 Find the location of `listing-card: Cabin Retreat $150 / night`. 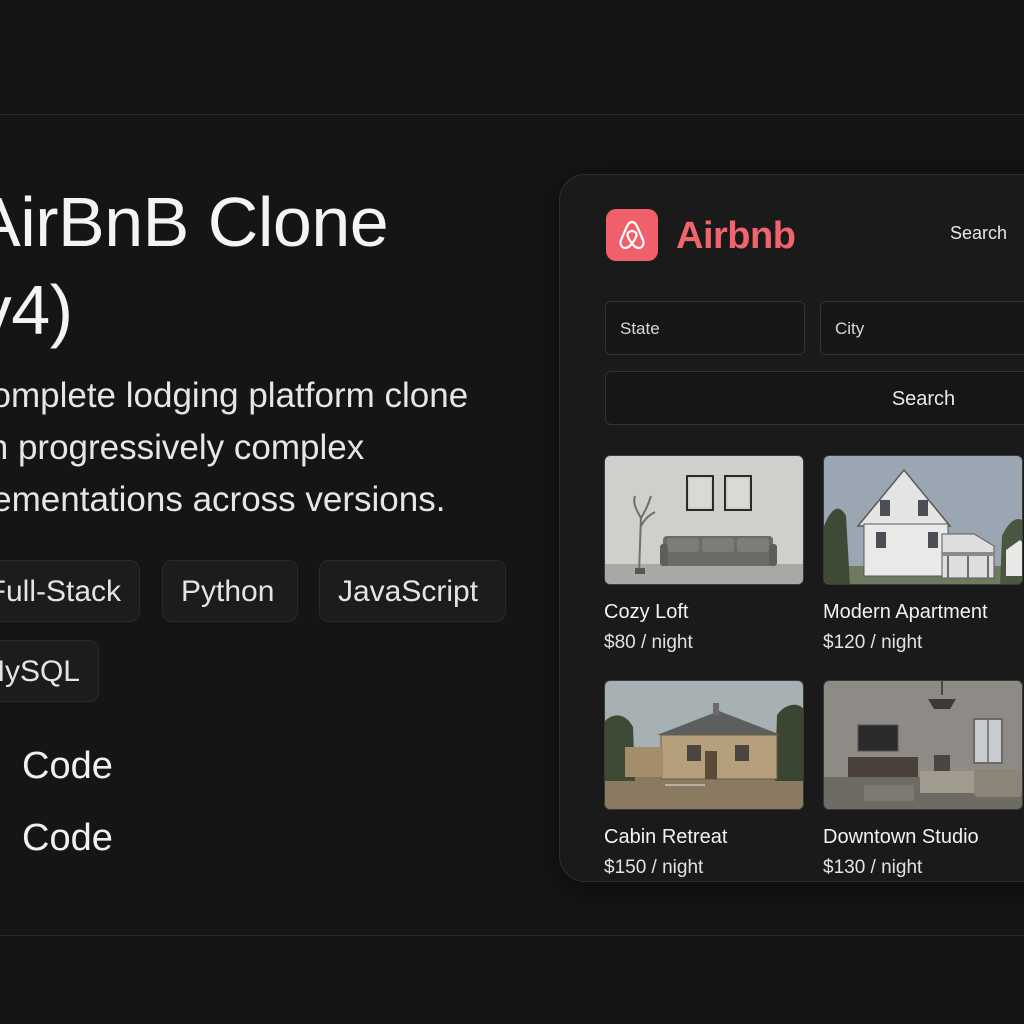

listing-card: Cabin Retreat $150 / night is located at coordinates (704, 780).